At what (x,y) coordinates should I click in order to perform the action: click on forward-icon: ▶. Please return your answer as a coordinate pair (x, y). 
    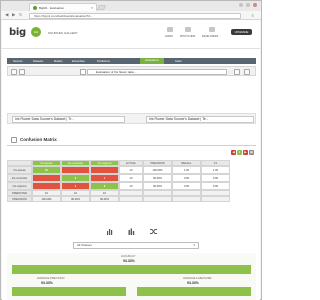
    Looking at the image, I should click on (13, 15).